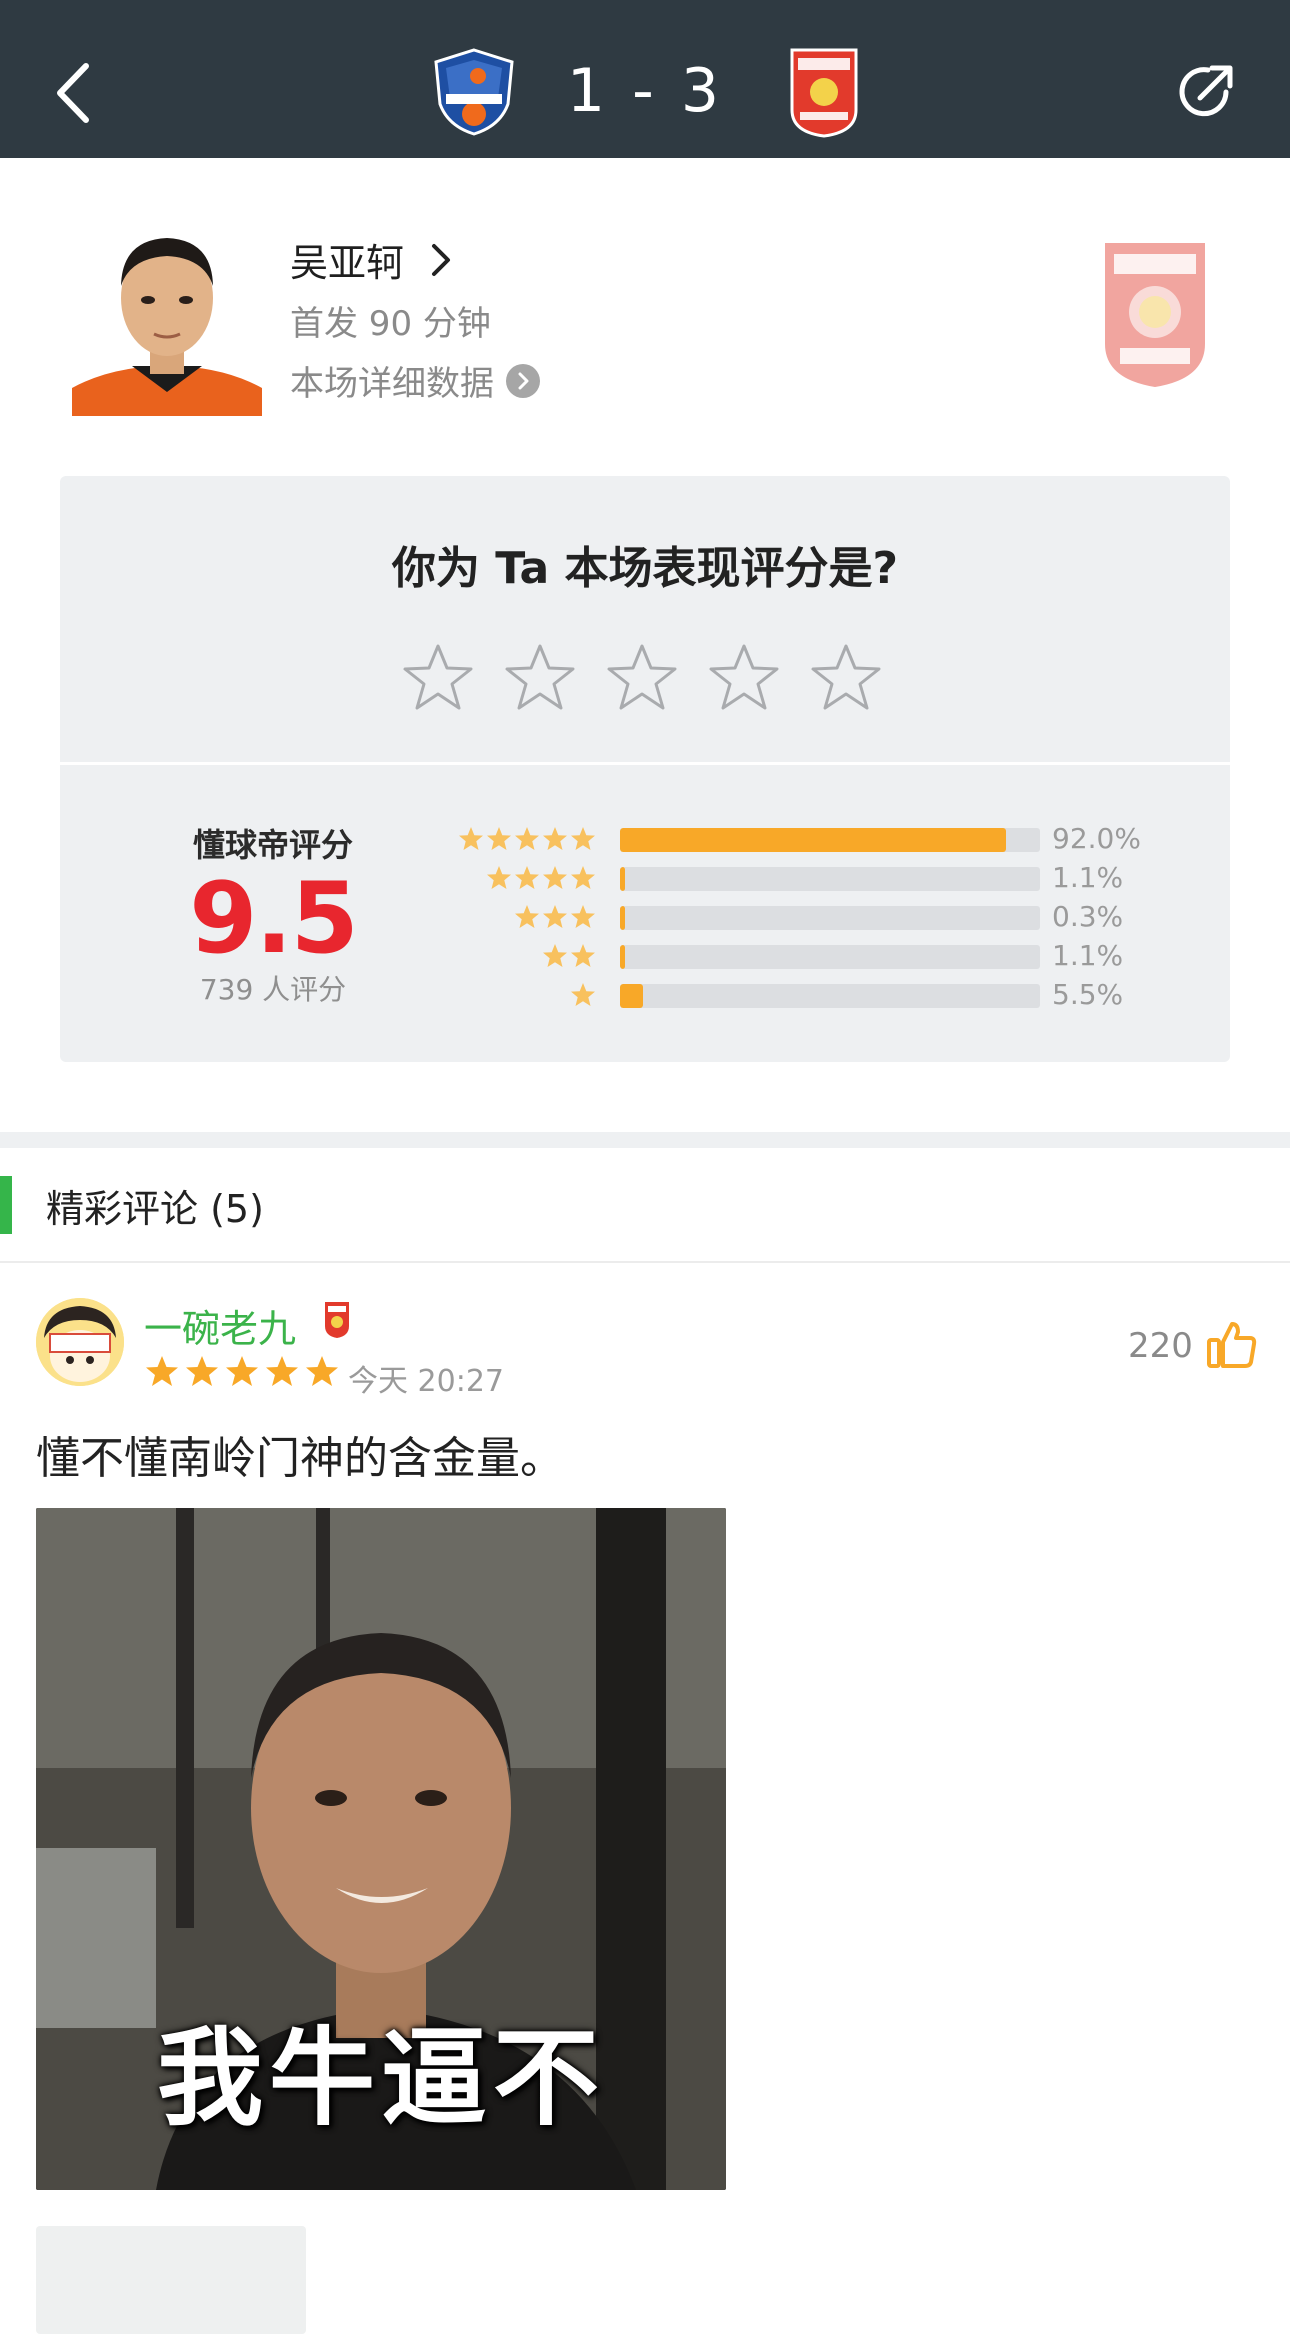  I want to click on comment-rating-stars, so click(242, 1371).